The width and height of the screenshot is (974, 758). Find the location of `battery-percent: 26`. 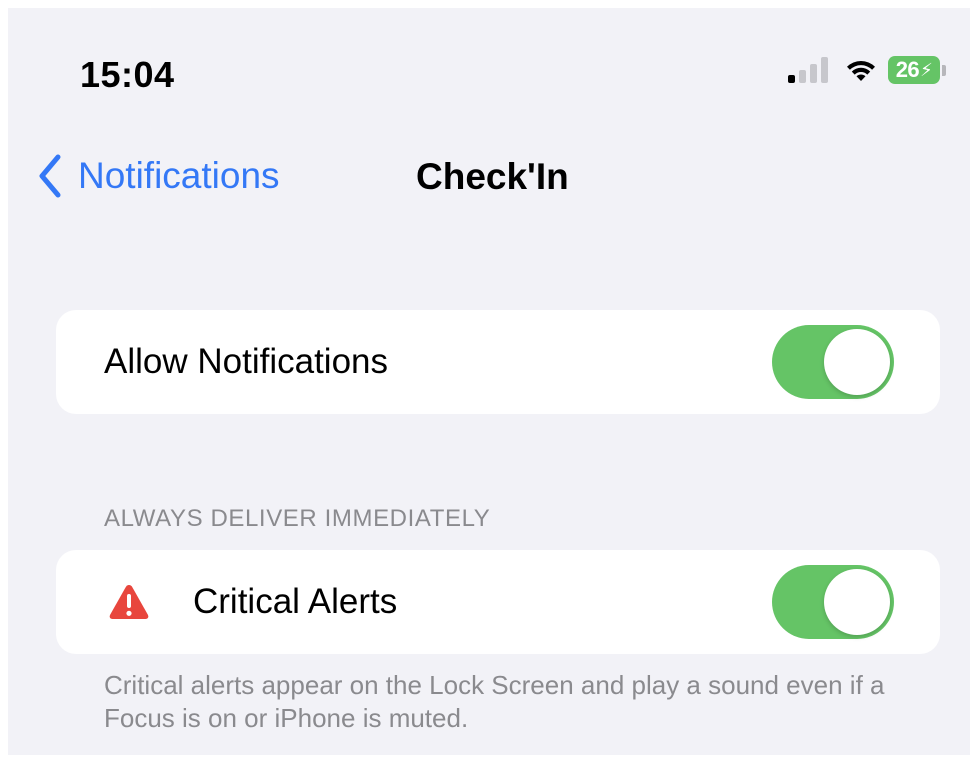

battery-percent: 26 is located at coordinates (907, 69).